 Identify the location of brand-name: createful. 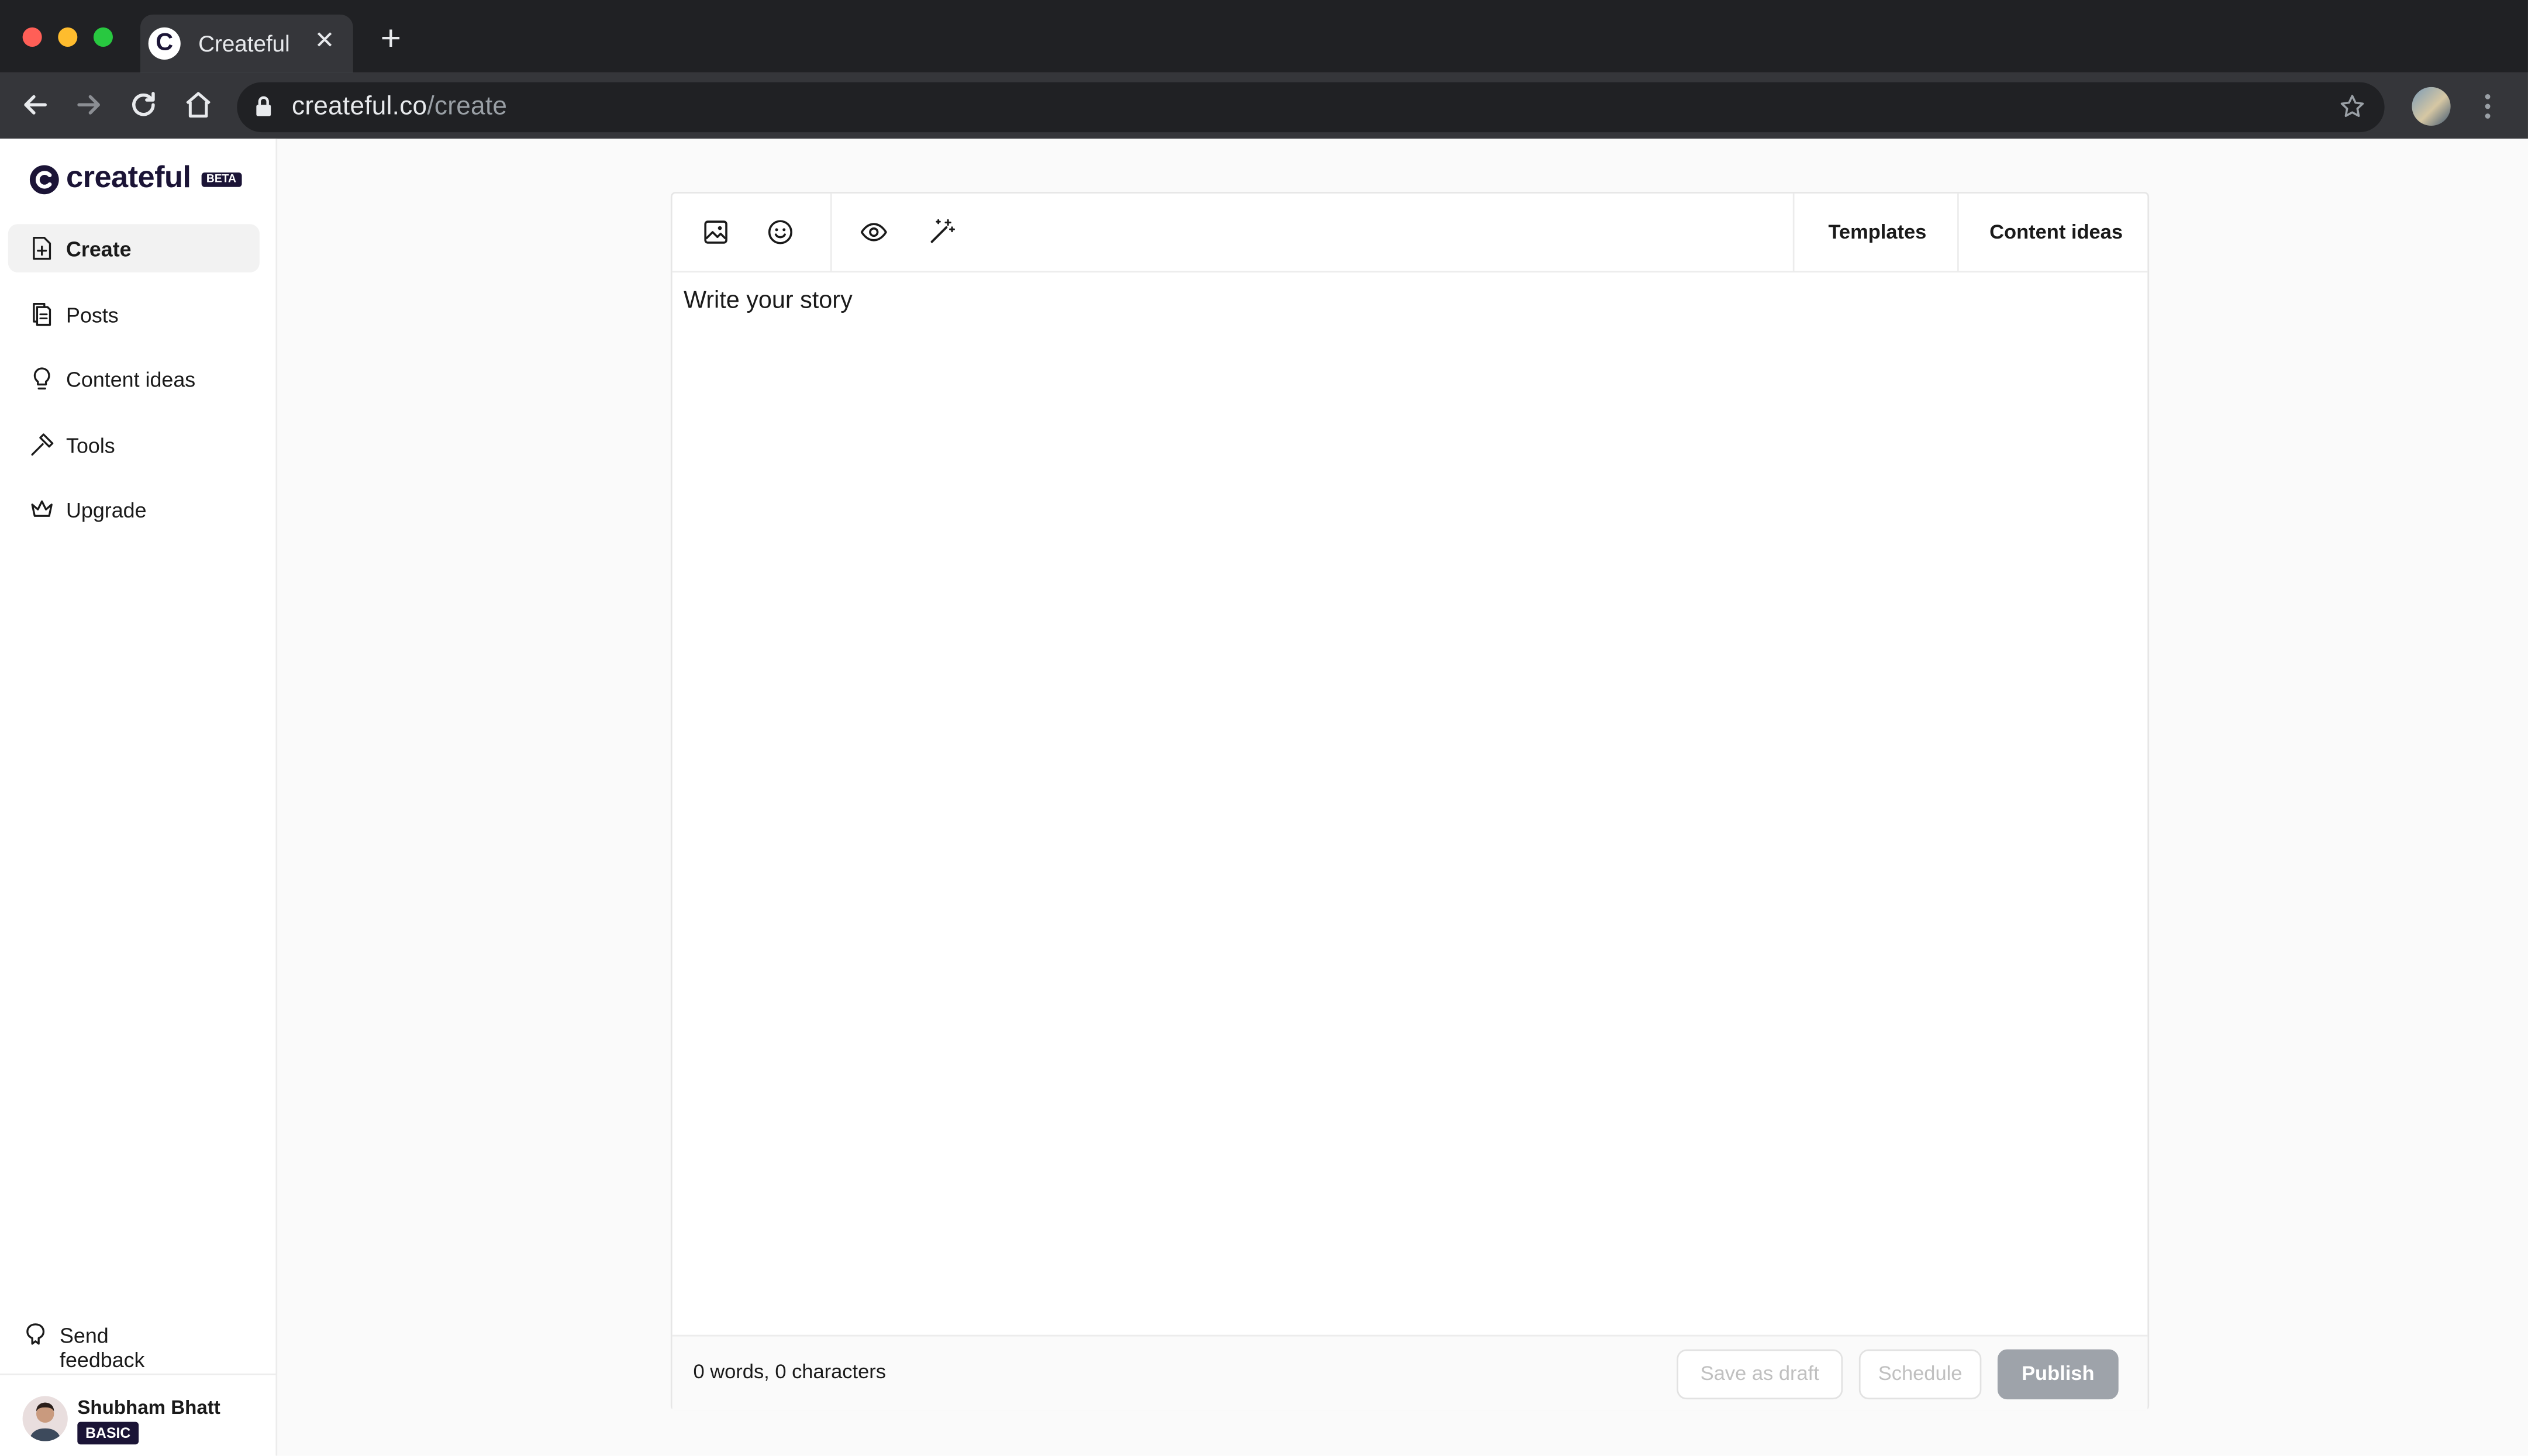
(128, 178).